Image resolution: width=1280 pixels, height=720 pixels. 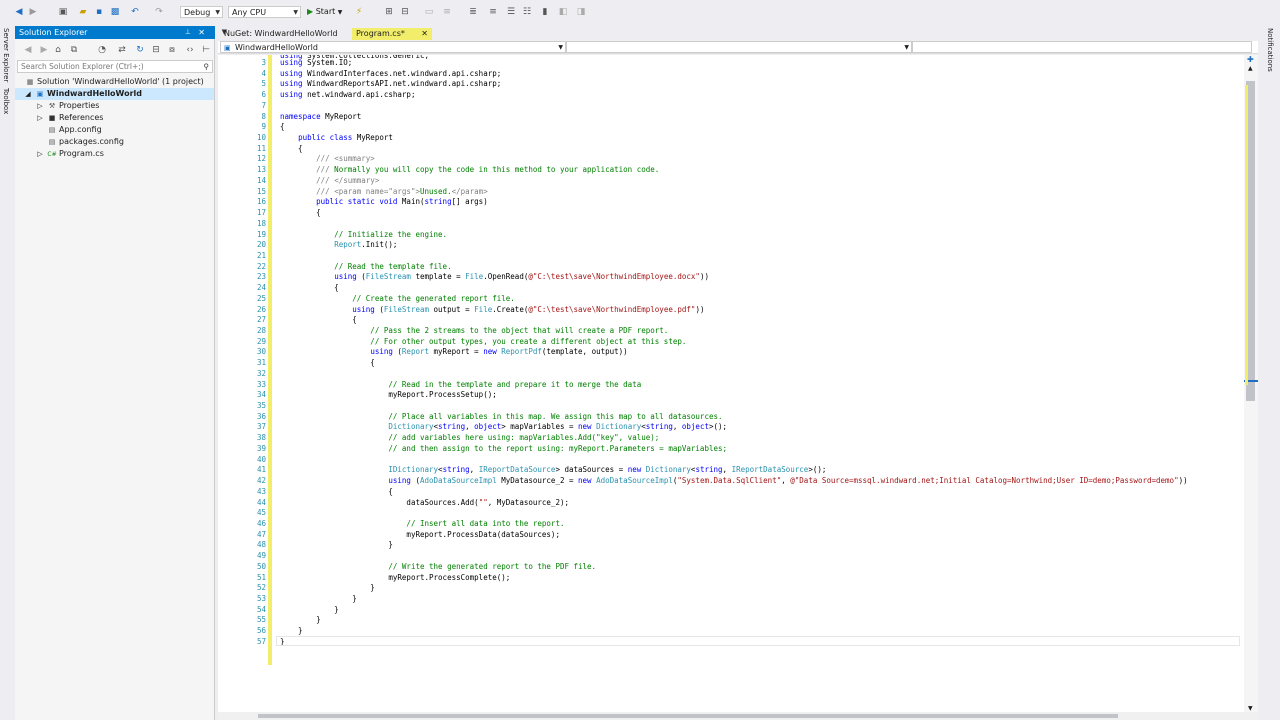 I want to click on hscroll-thumb, so click(x=688, y=716).